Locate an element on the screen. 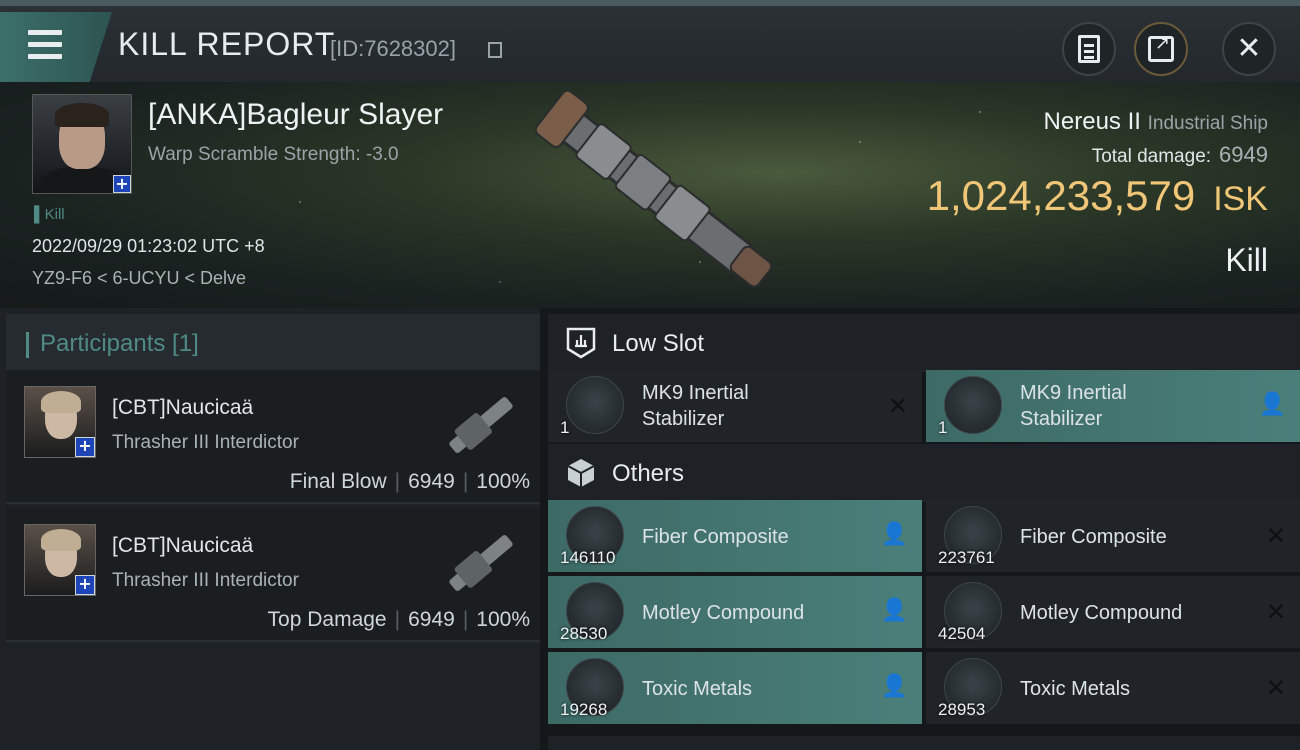  page-title: KILL REPORT is located at coordinates (227, 44).